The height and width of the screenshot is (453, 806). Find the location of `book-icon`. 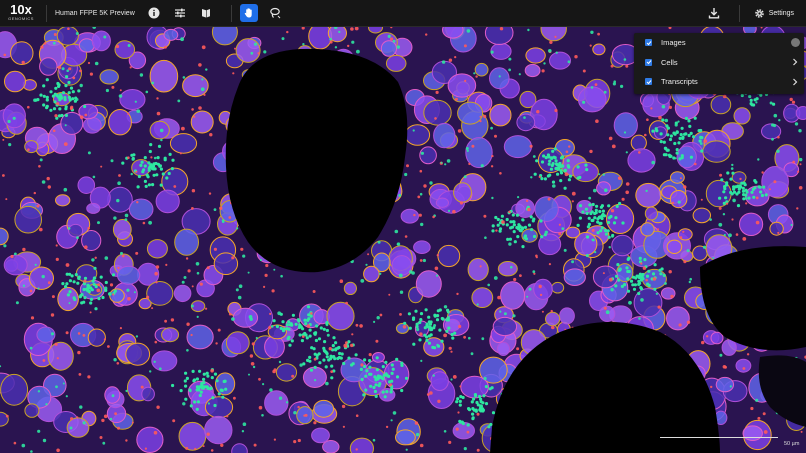

book-icon is located at coordinates (205, 13).